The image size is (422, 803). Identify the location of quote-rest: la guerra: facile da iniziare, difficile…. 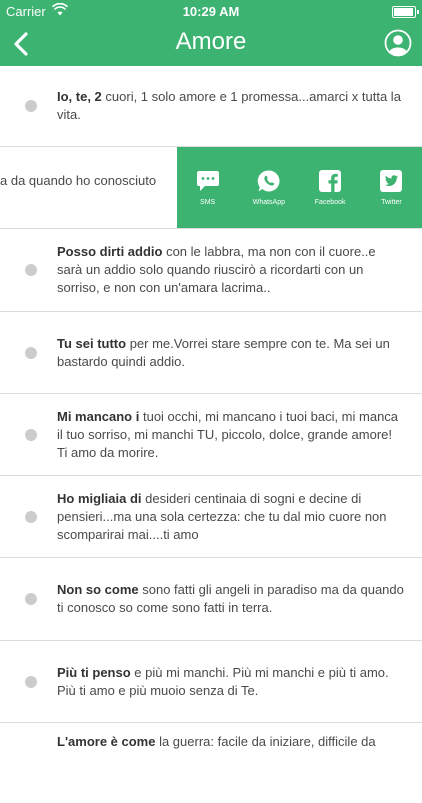
(265, 741).